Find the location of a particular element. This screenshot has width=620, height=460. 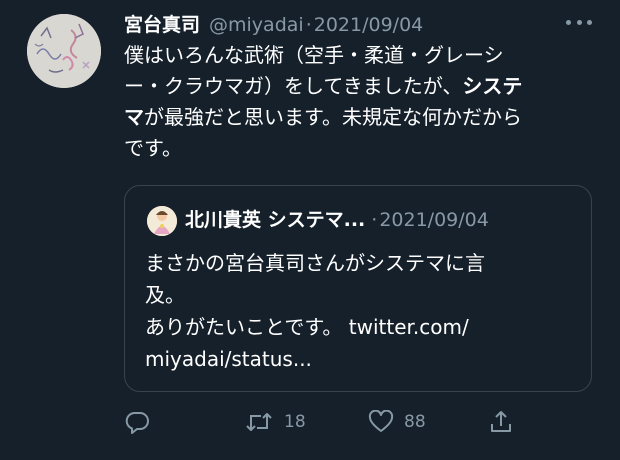

quoted-author-avatar is located at coordinates (162, 221).